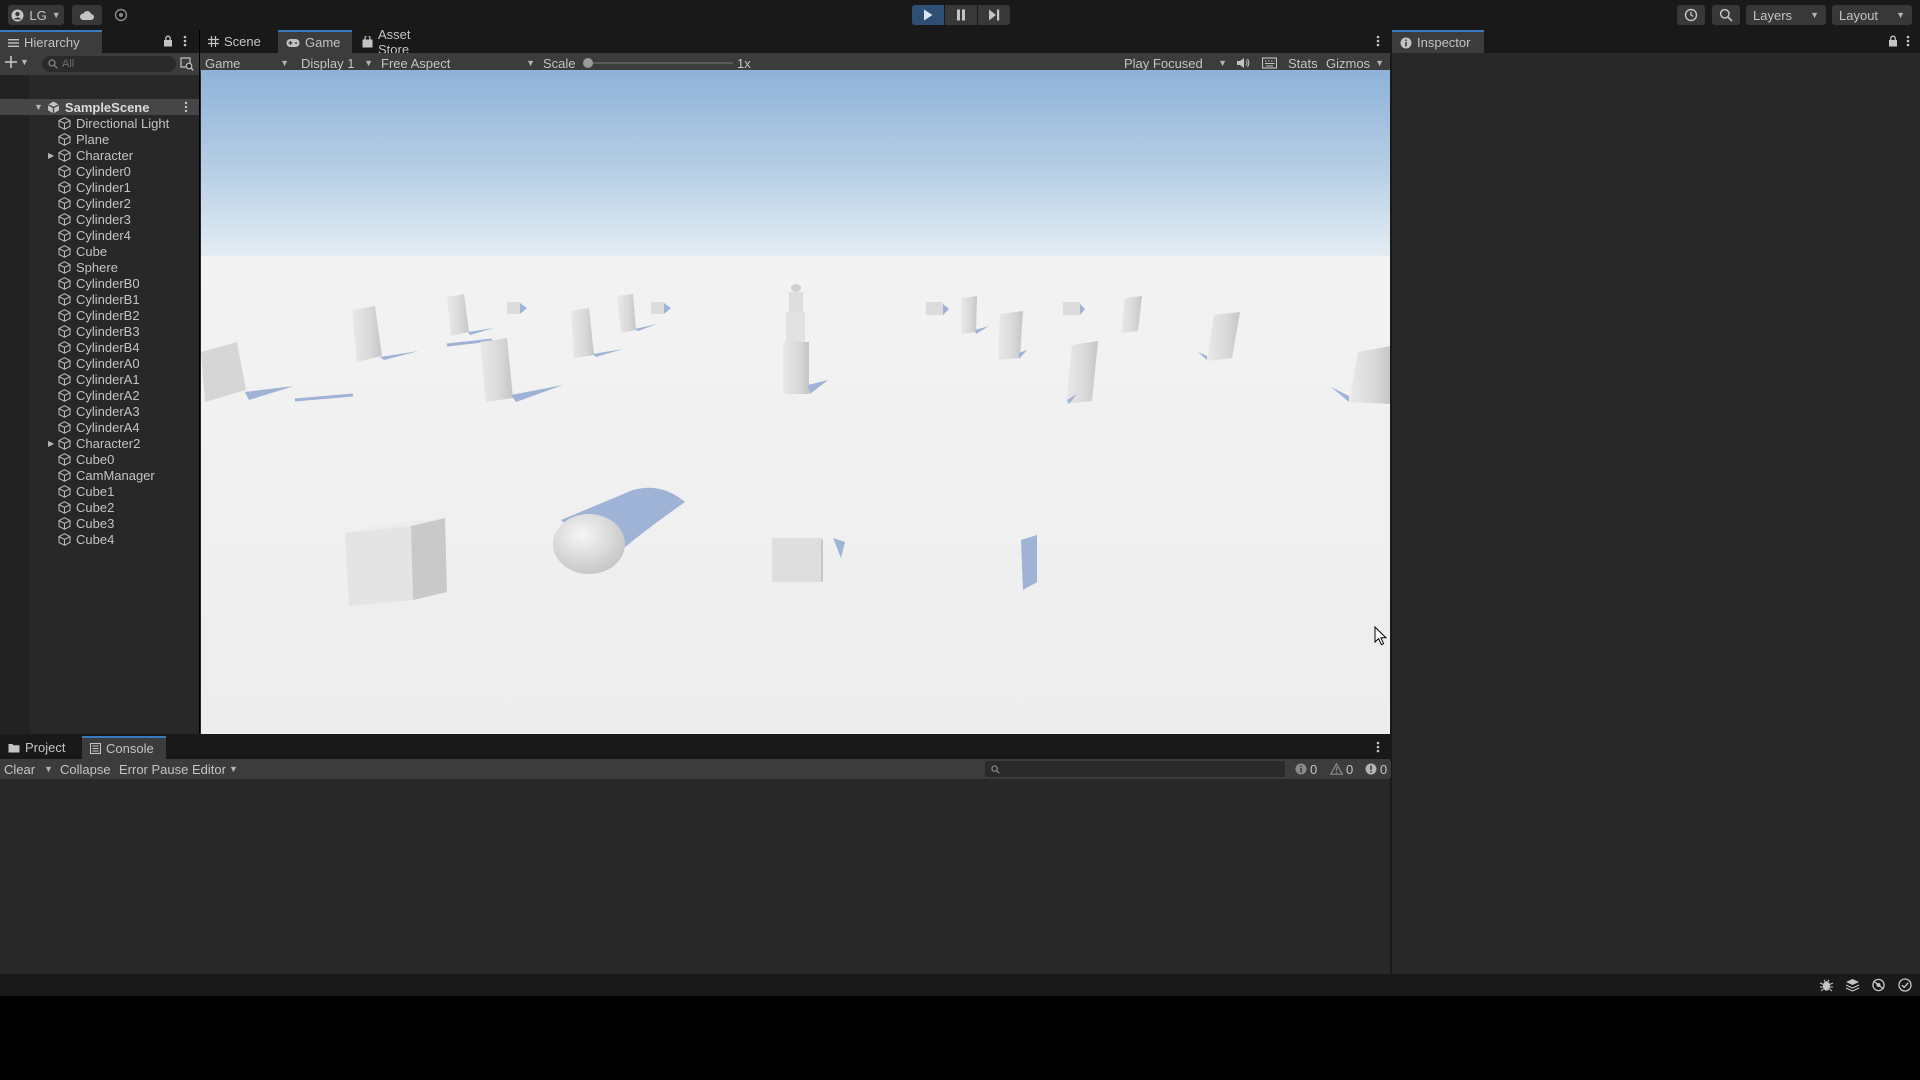 The image size is (1920, 1080). I want to click on warning-count-toggle: 0, so click(1342, 769).